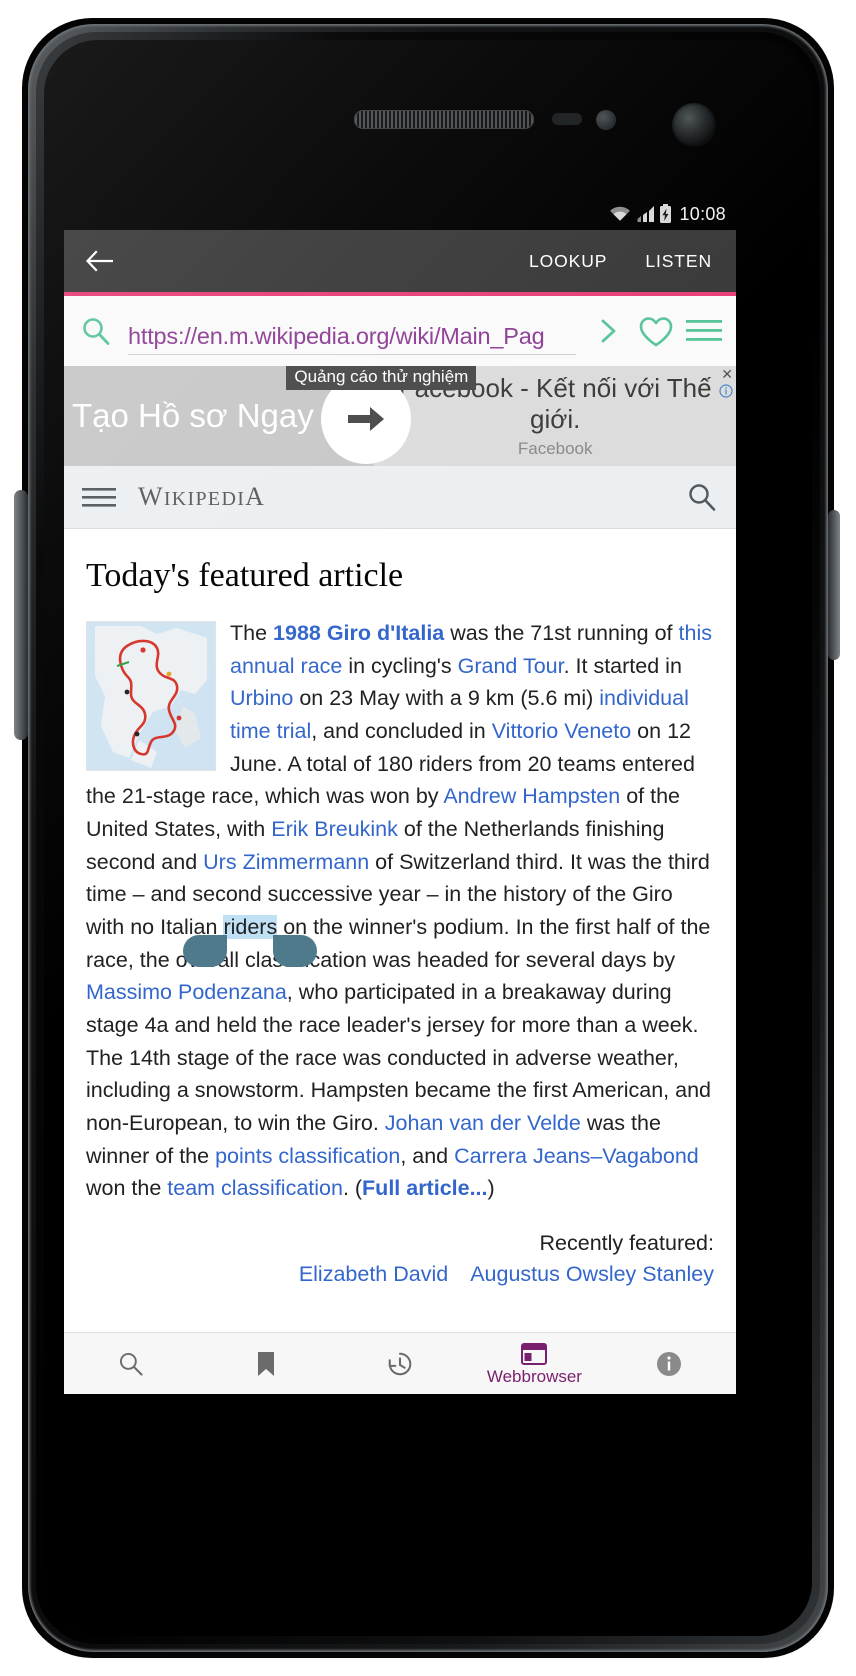  What do you see at coordinates (295, 951) in the screenshot?
I see `selection-handle-end` at bounding box center [295, 951].